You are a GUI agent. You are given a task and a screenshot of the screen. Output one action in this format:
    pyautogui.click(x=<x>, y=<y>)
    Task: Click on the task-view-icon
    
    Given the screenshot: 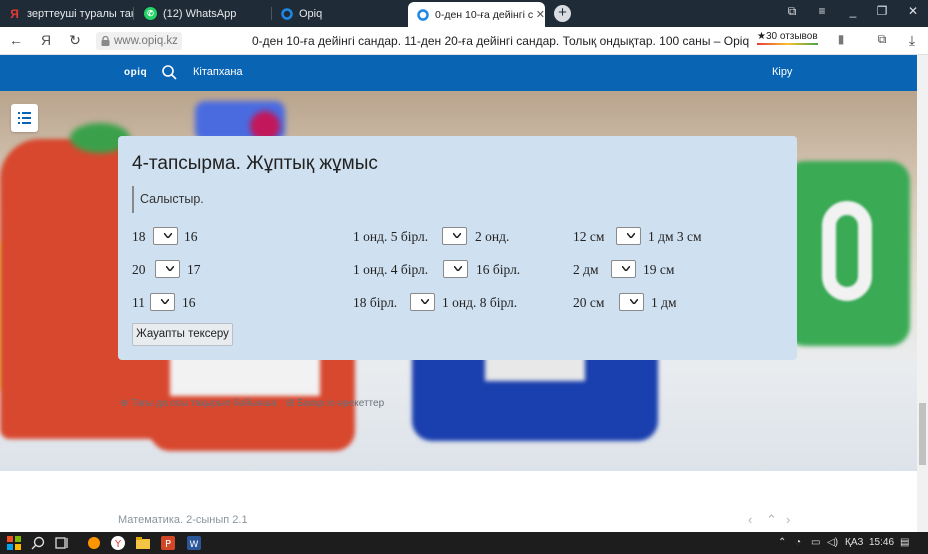 What is the action you would take?
    pyautogui.click(x=62, y=543)
    